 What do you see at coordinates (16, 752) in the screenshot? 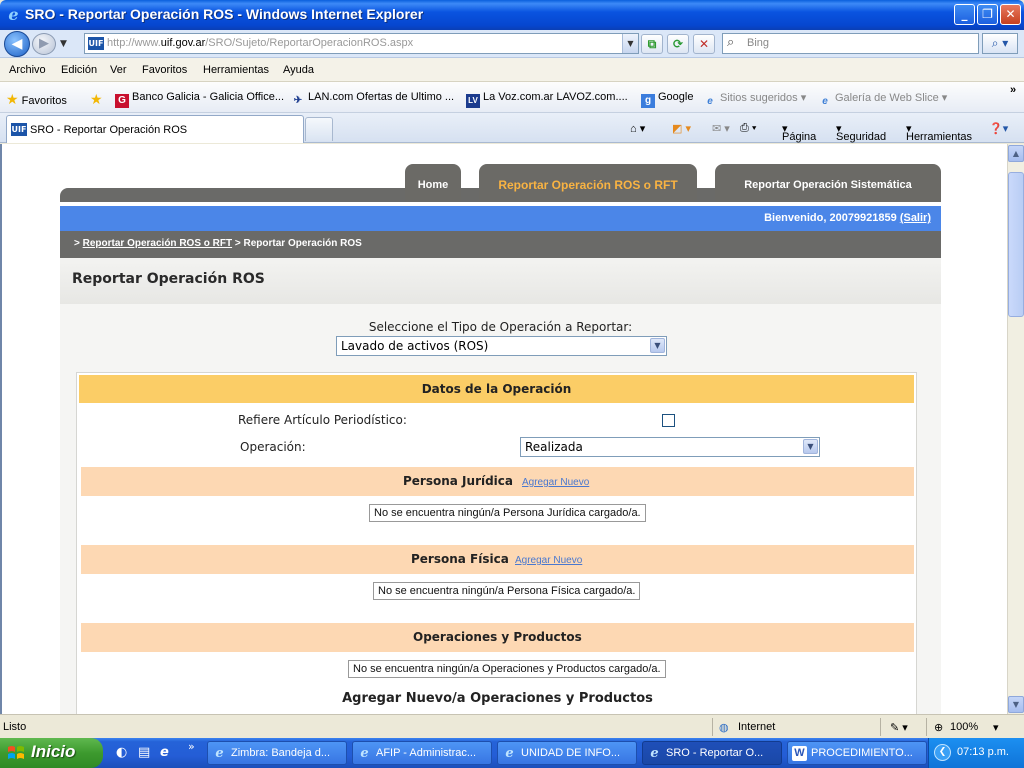
I see `windows-flag-icon` at bounding box center [16, 752].